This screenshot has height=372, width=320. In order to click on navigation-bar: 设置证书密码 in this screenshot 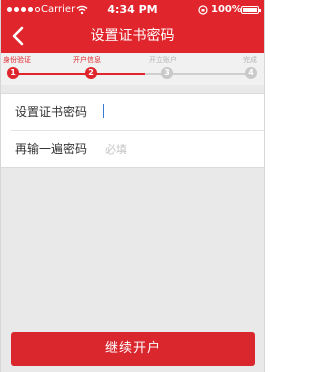, I will do `click(132, 36)`.